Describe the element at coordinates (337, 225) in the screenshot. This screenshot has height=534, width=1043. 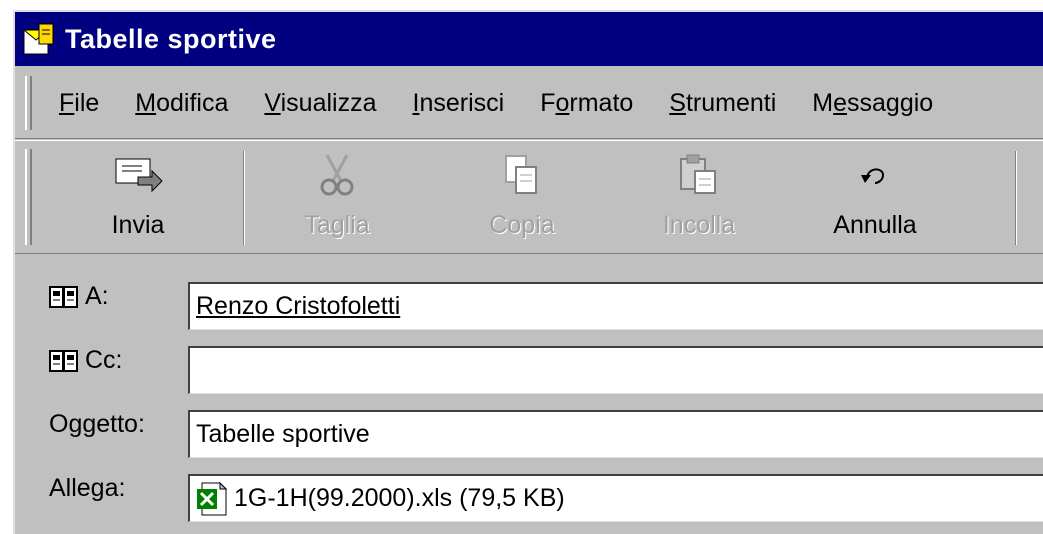
I see `cut-label: Taglia` at that location.